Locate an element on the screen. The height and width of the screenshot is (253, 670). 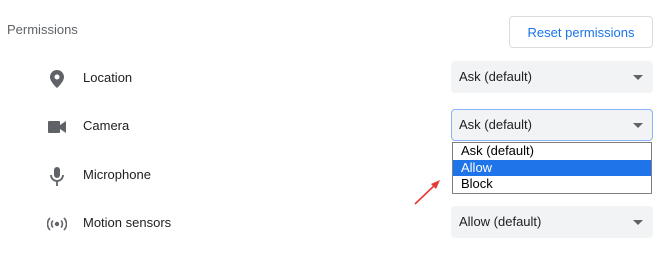
camera-select: Ask (default) is located at coordinates (552, 125).